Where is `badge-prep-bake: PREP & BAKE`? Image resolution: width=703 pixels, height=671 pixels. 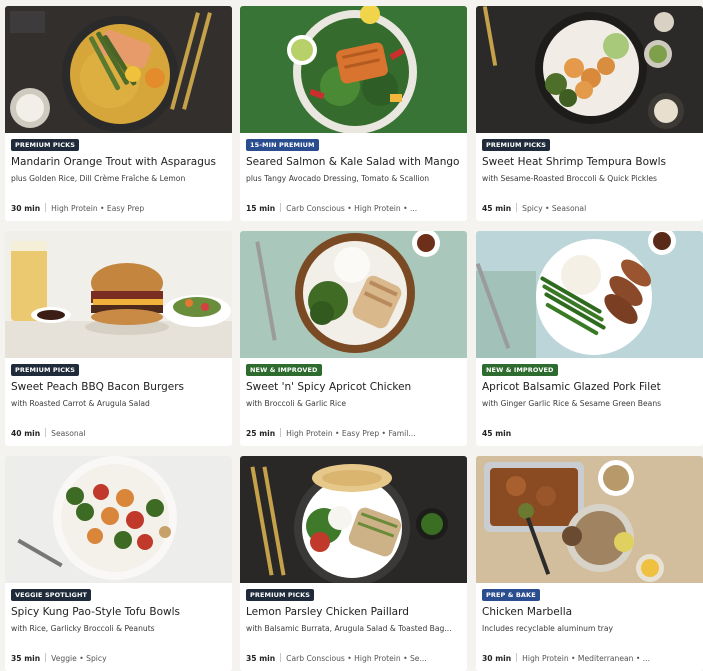
badge-prep-bake: PREP & BAKE is located at coordinates (511, 595).